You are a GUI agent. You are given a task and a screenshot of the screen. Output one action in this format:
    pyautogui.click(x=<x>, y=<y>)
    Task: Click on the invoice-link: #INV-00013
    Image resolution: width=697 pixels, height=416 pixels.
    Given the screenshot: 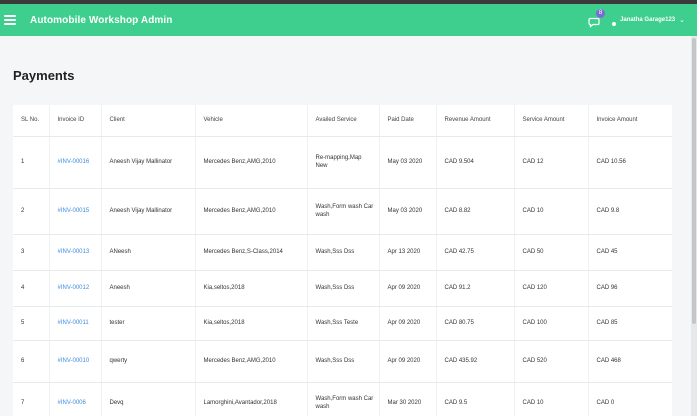 What is the action you would take?
    pyautogui.click(x=74, y=252)
    